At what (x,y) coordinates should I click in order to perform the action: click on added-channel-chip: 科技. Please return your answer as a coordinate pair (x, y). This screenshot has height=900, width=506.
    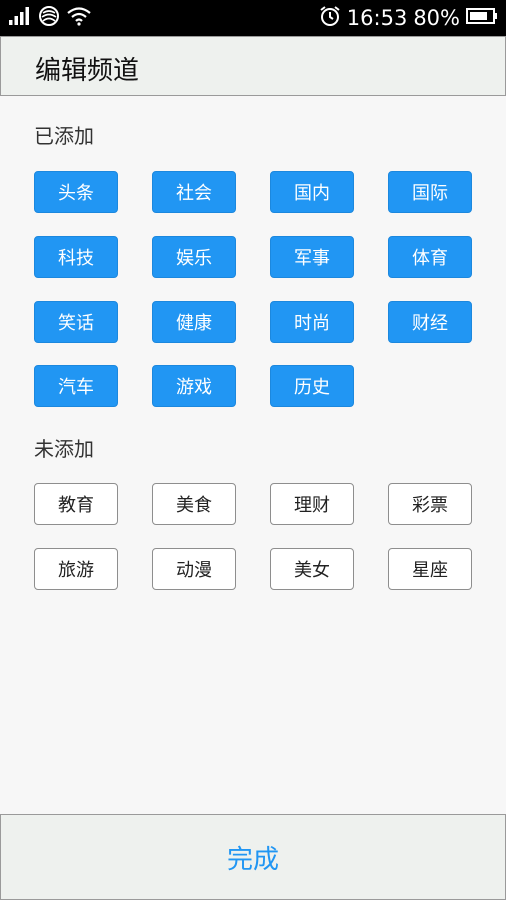
    Looking at the image, I should click on (76, 257).